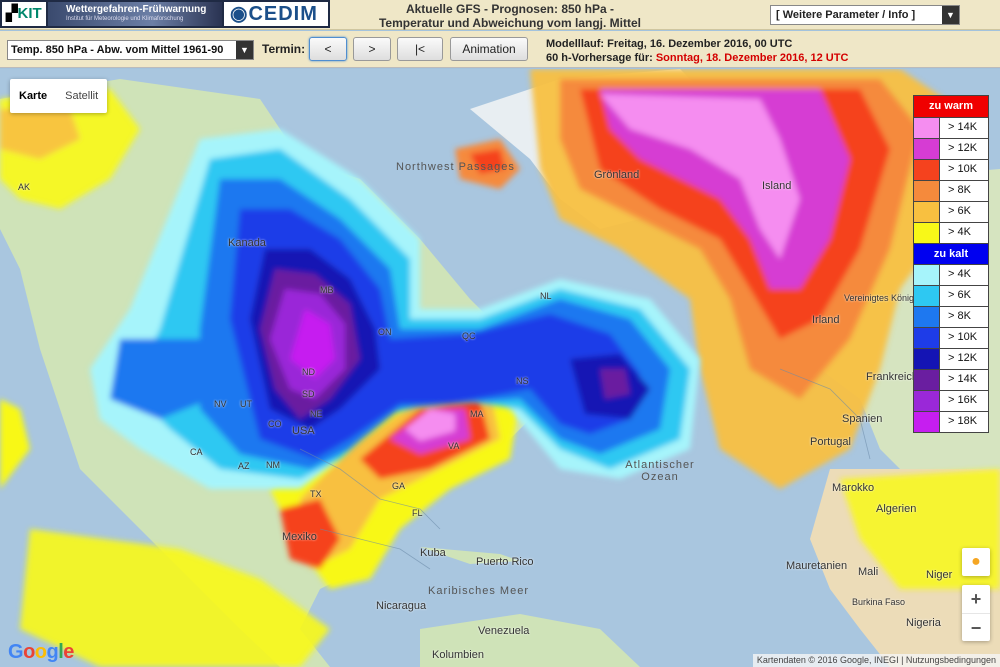 The width and height of the screenshot is (1000, 667). What do you see at coordinates (976, 562) in the screenshot?
I see `pegman-icon: ●` at bounding box center [976, 562].